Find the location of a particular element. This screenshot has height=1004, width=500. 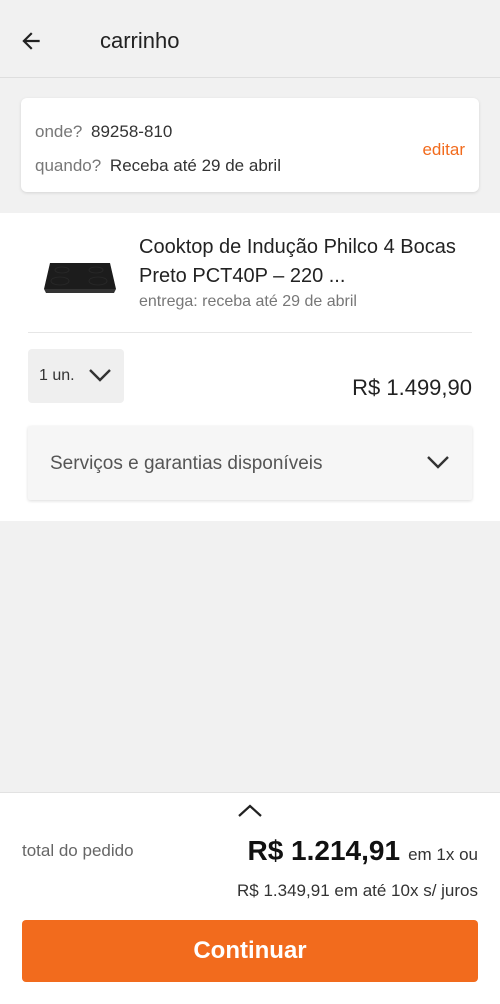

total-line: R$ 1.214,91 em 1x ou is located at coordinates (362, 851).